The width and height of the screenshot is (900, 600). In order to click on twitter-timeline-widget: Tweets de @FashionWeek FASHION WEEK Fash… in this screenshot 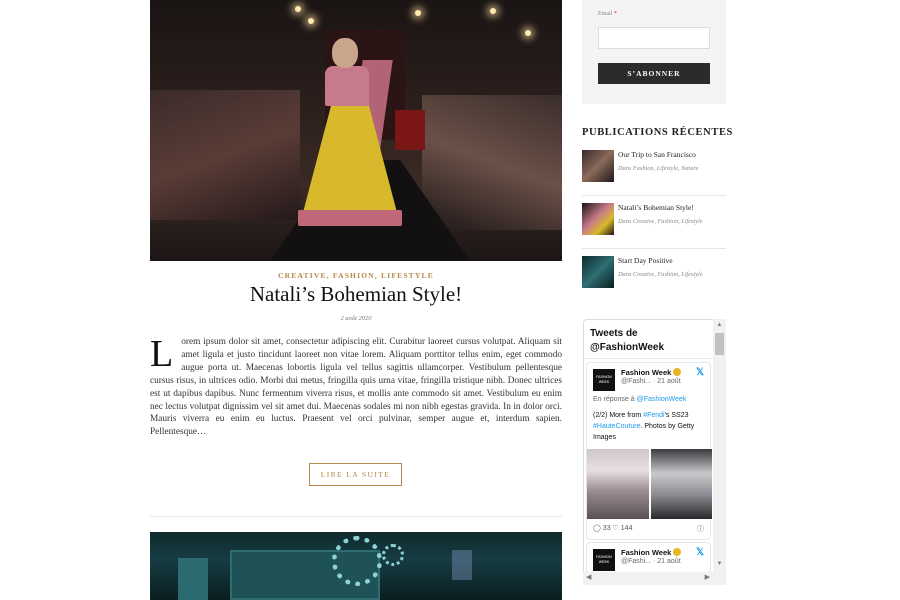, I will do `click(654, 452)`.